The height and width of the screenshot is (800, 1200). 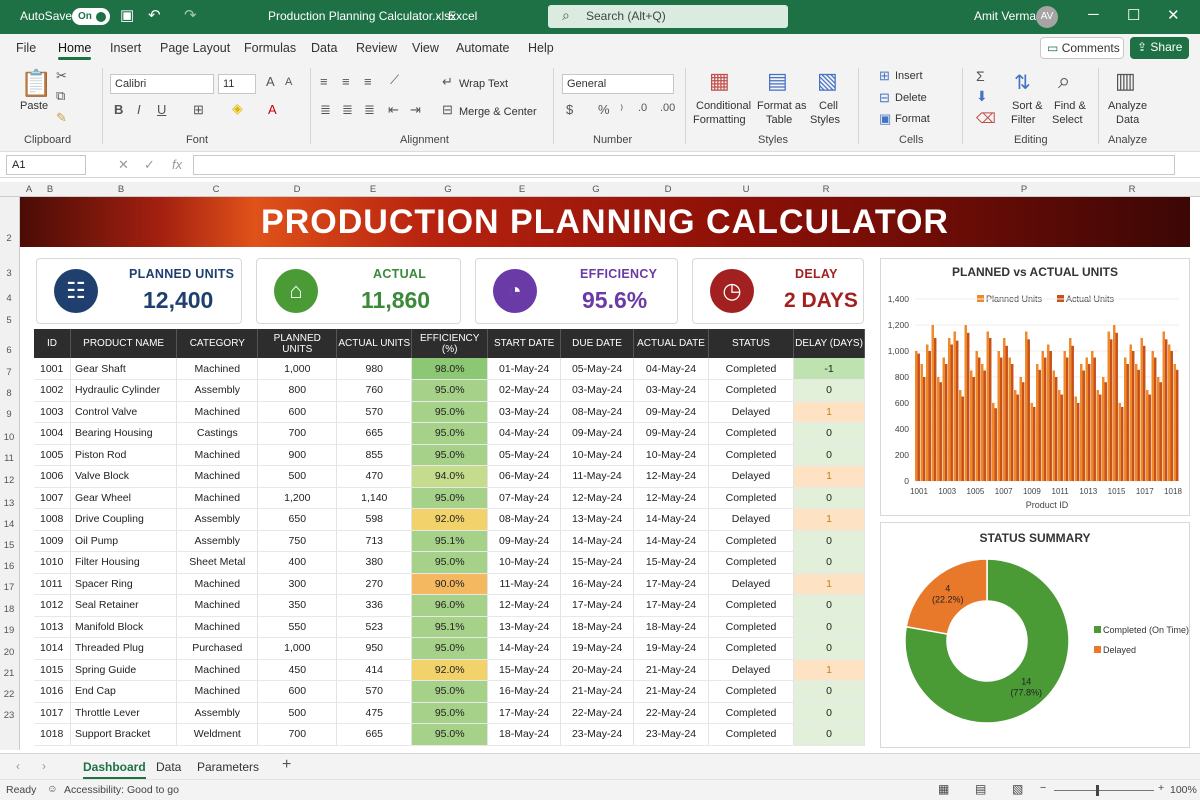 What do you see at coordinates (829, 476) in the screenshot?
I see `table-cell: 1` at bounding box center [829, 476].